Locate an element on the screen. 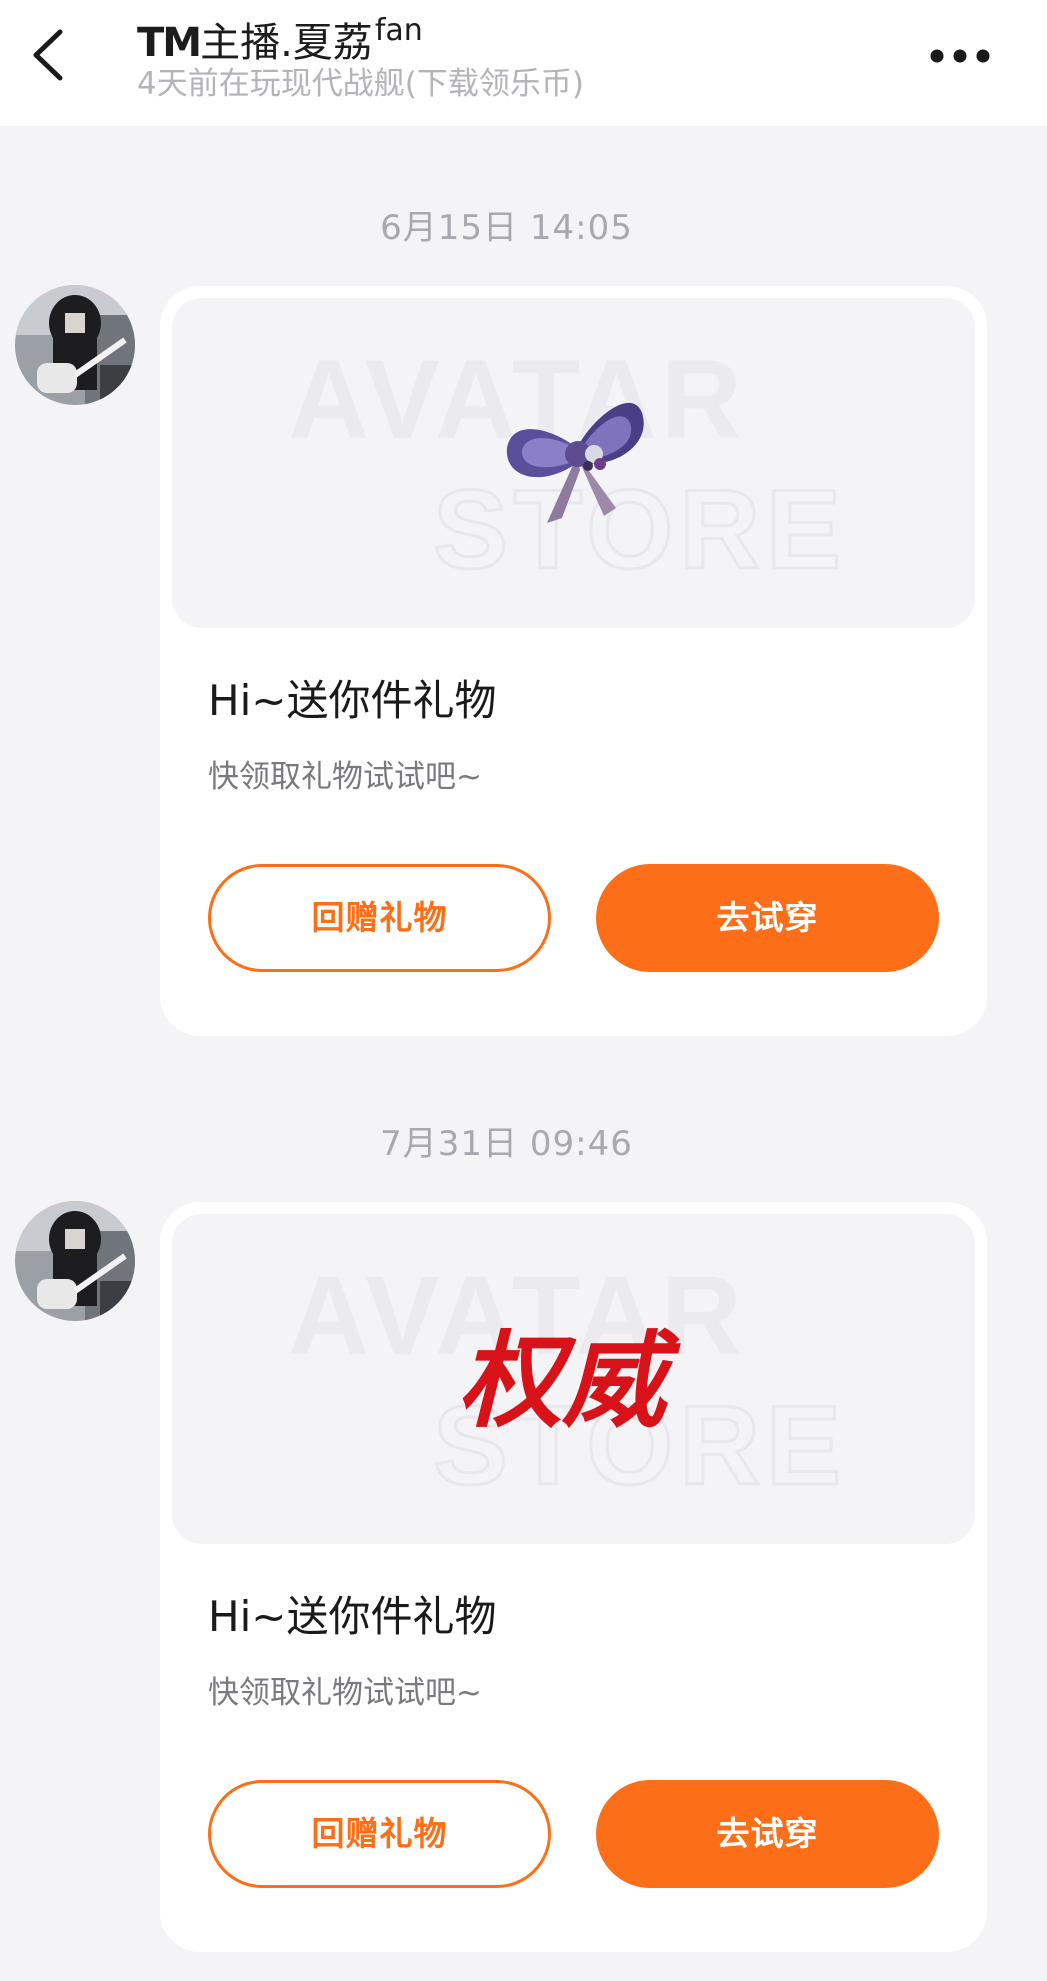 This screenshot has height=1981, width=1047. back-button is located at coordinates (54, 55).